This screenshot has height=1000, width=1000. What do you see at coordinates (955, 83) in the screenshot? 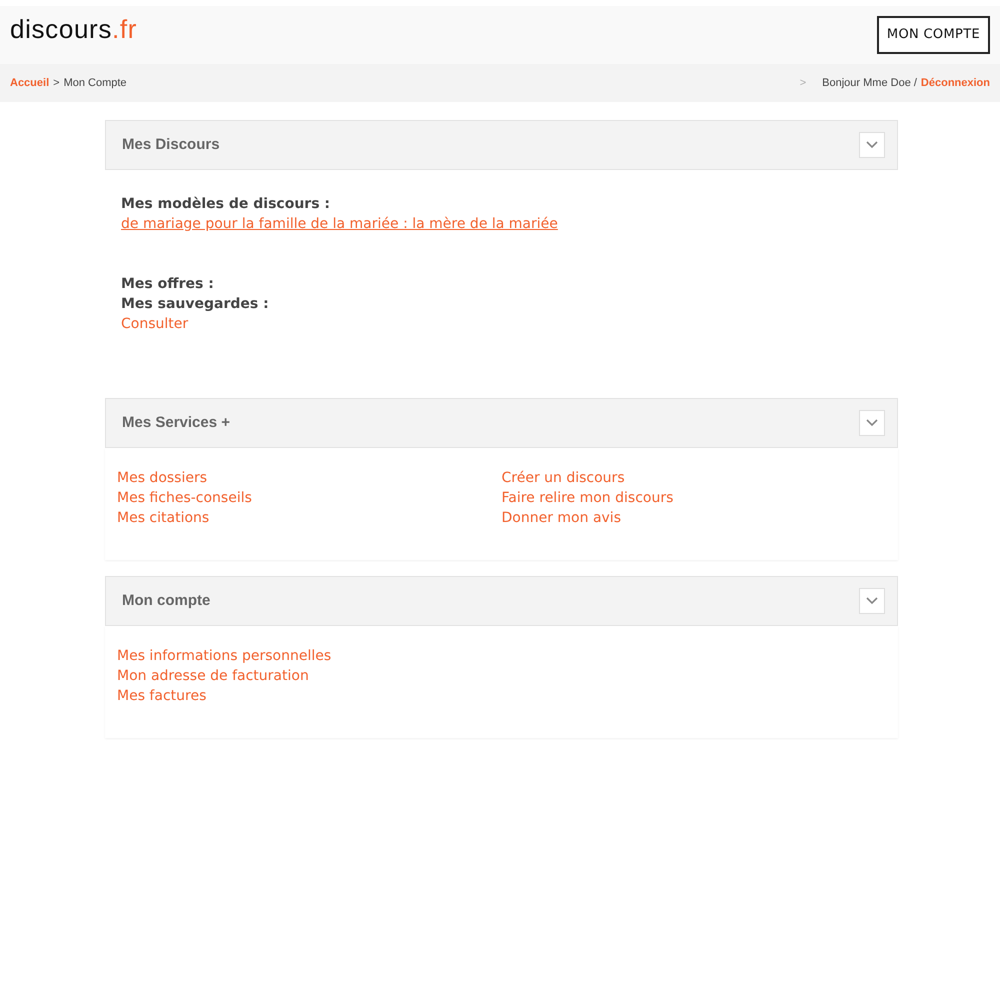
I see `logout-link: Déconnexion` at bounding box center [955, 83].